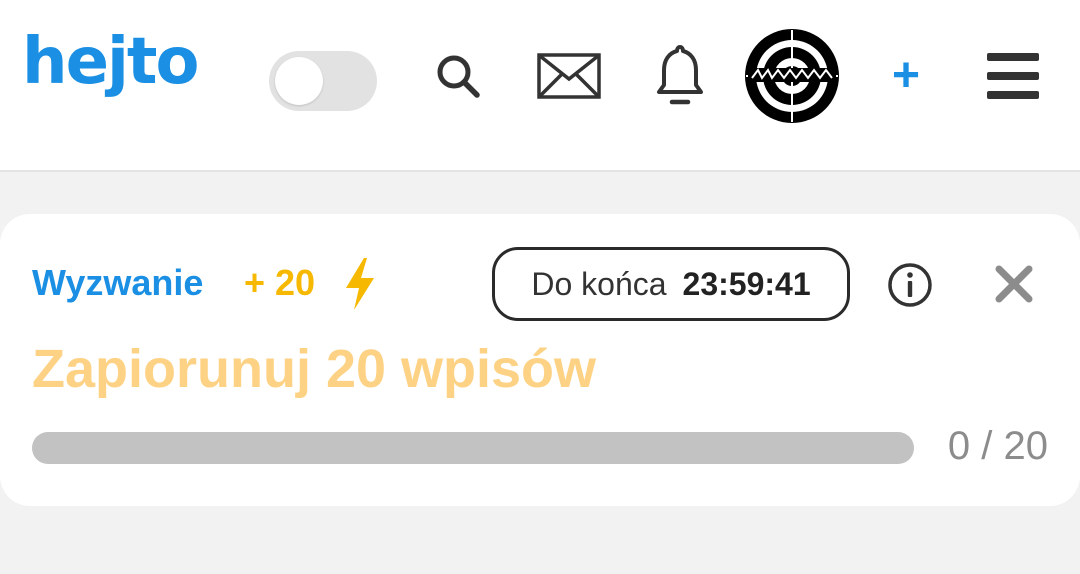 This screenshot has height=574, width=1080. I want to click on challenge-title: Zapiorunuj 20 wpisów, so click(314, 369).